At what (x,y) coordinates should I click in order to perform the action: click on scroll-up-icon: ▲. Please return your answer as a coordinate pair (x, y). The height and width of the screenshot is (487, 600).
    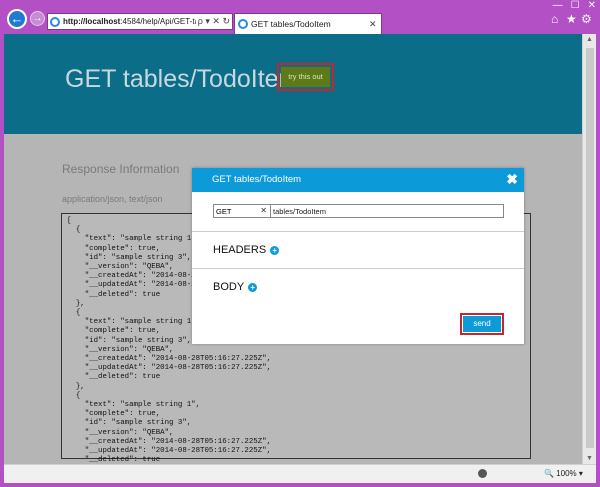
    Looking at the image, I should click on (589, 39).